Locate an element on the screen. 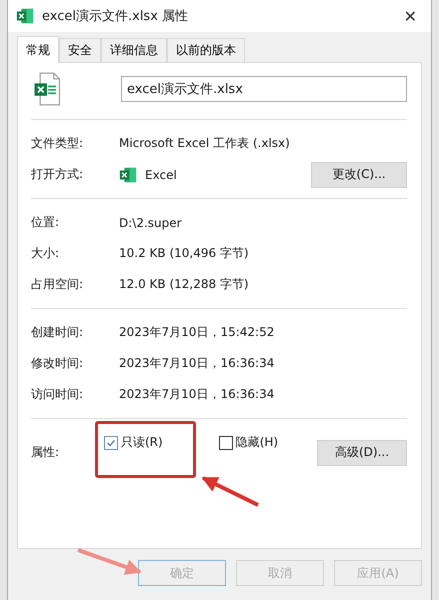 The width and height of the screenshot is (439, 600). file-name-field: excel演示文件.xlsx is located at coordinates (264, 89).